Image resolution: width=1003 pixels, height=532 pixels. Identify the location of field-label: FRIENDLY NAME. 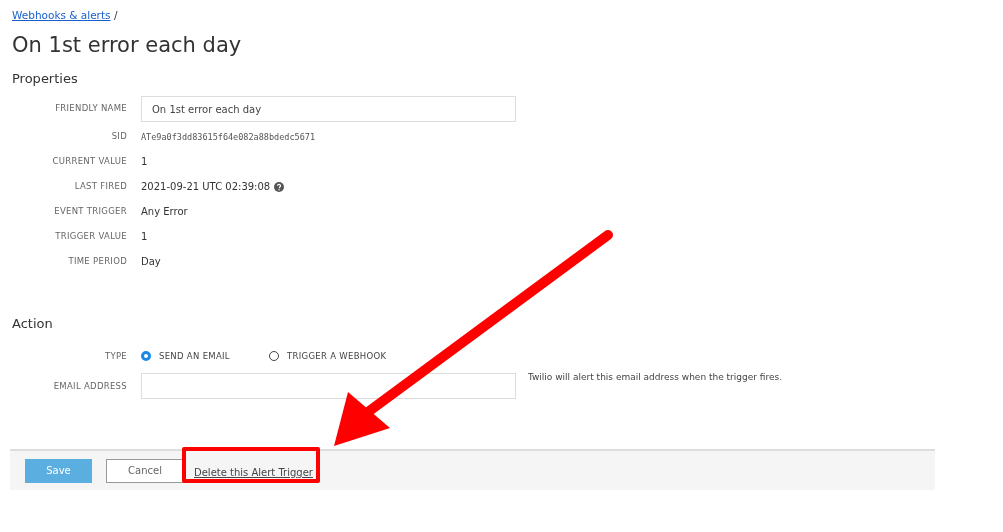
(90, 108).